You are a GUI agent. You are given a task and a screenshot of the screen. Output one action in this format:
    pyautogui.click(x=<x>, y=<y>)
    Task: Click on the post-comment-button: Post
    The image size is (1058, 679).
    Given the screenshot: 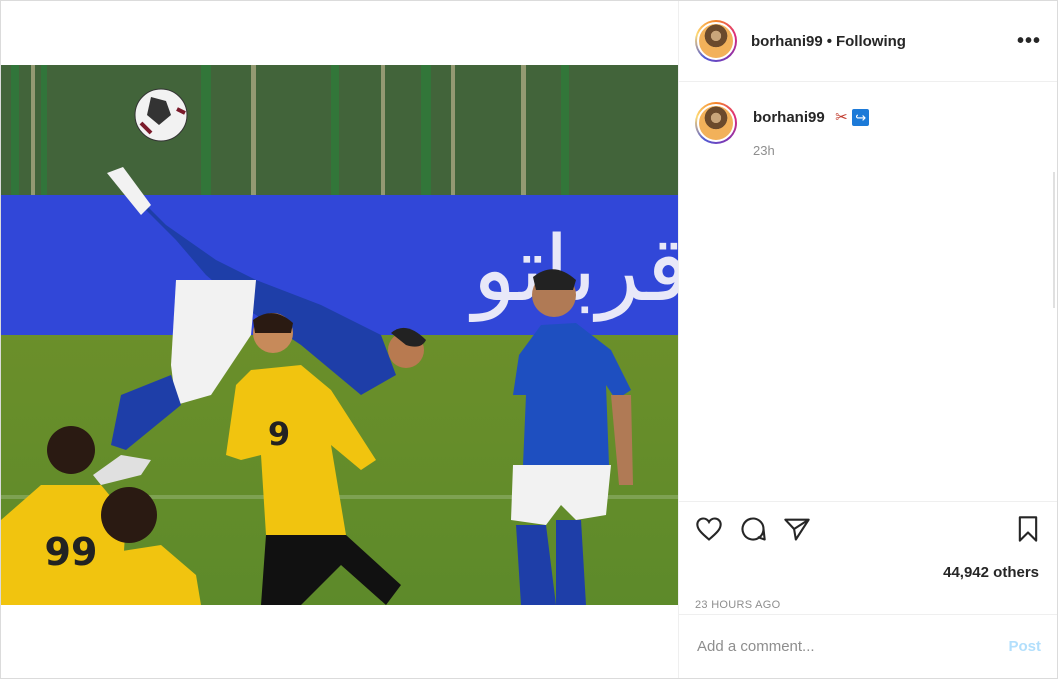 What is the action you would take?
    pyautogui.click(x=1024, y=646)
    